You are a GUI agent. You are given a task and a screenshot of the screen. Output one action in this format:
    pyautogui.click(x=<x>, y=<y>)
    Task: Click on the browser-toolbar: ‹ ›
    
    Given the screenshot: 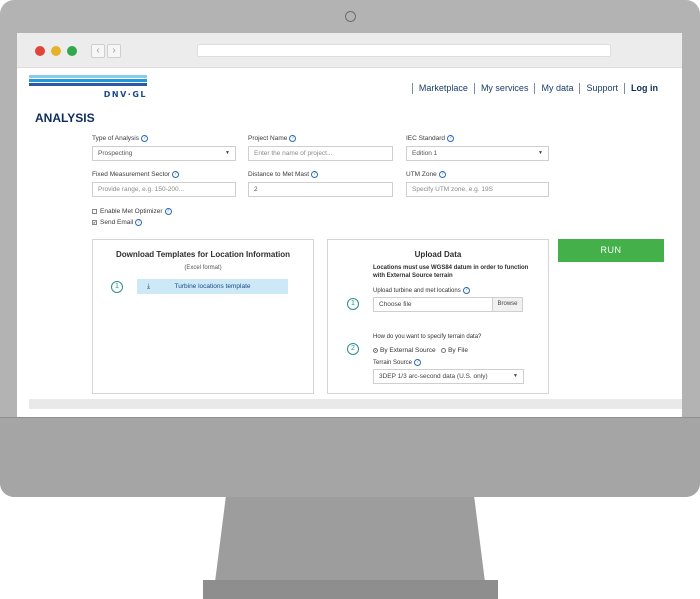 What is the action you would take?
    pyautogui.click(x=349, y=50)
    